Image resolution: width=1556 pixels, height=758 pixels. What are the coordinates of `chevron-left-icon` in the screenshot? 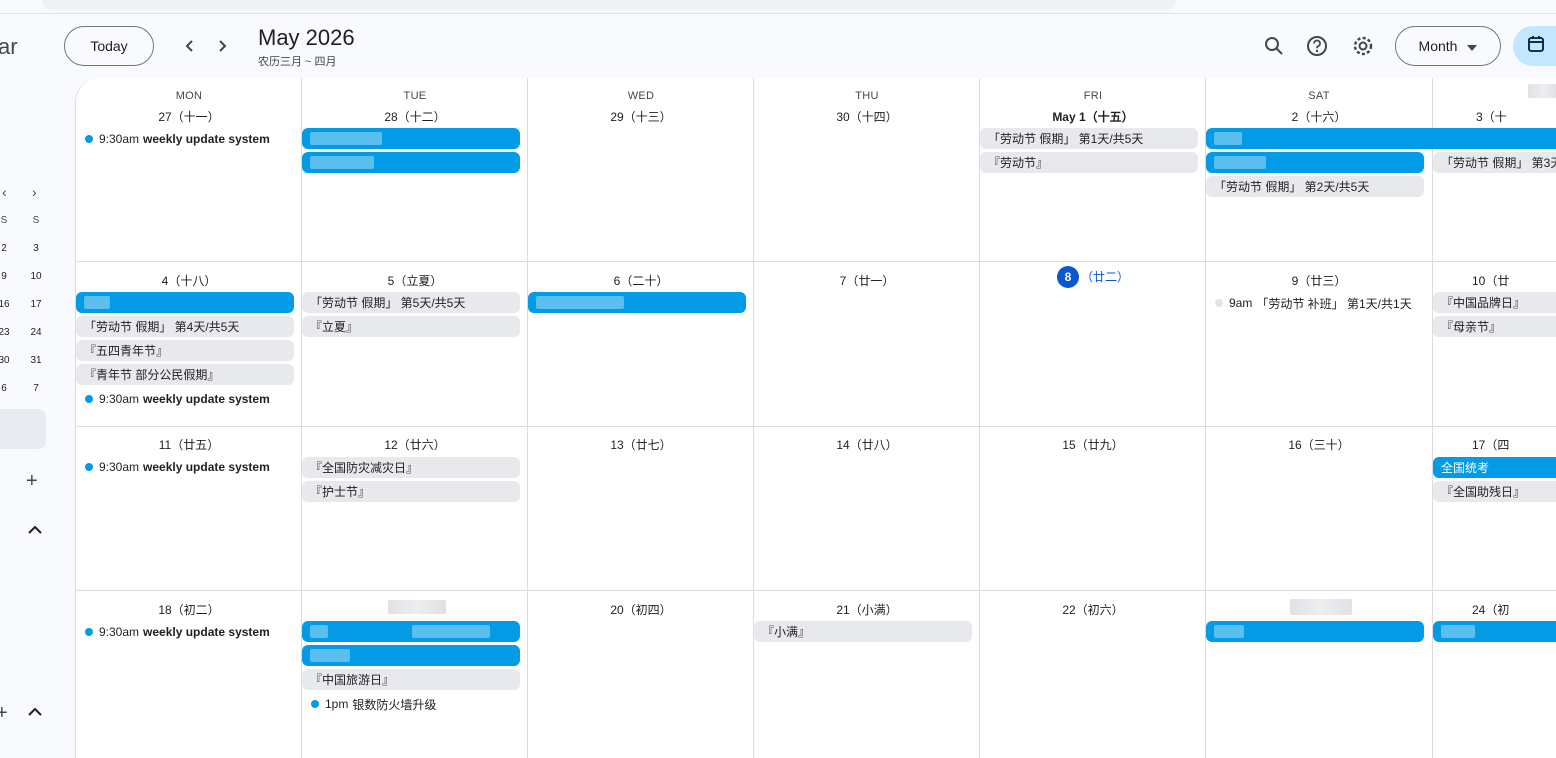 It's located at (190, 46).